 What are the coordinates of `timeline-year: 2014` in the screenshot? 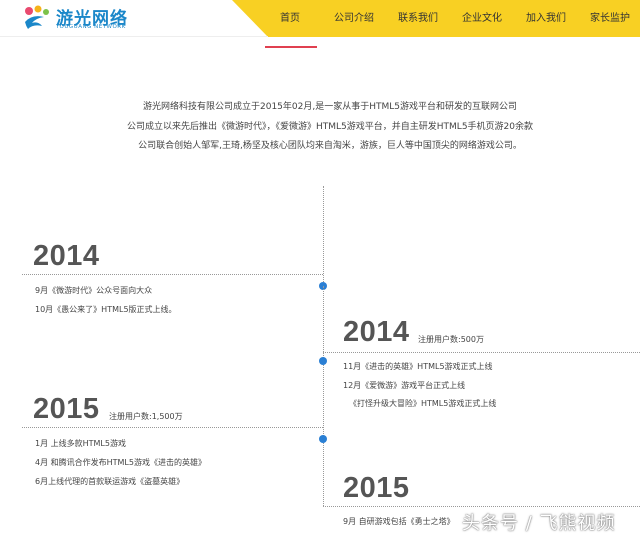 It's located at (376, 332).